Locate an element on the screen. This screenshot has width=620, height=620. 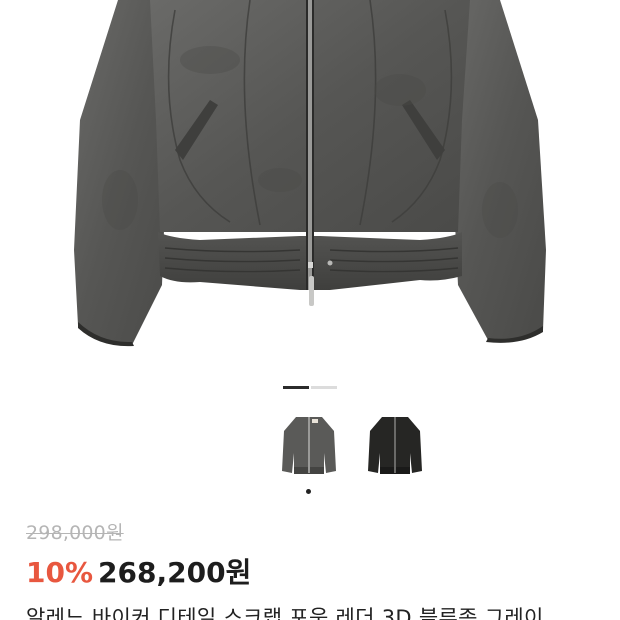
price-block: 298,000원 10% 268,200원 is located at coordinates (138, 554).